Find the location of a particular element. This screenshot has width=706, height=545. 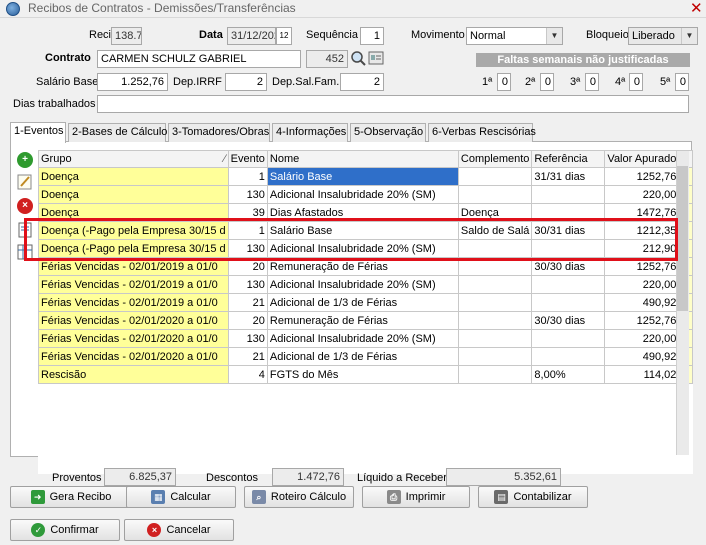

tab-observacao: 5-Observação is located at coordinates (388, 132).